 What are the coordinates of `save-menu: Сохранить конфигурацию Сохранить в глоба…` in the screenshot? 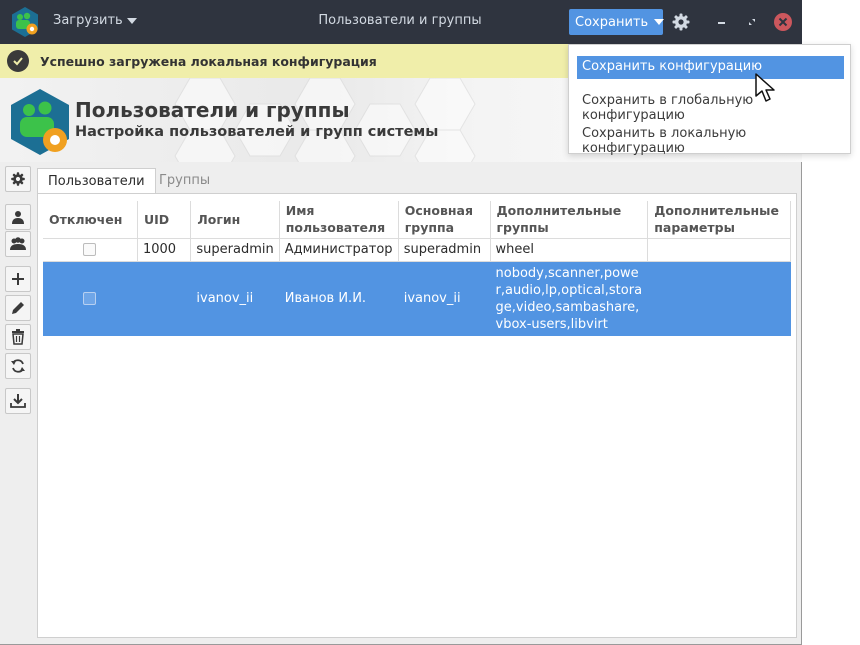 It's located at (709, 100).